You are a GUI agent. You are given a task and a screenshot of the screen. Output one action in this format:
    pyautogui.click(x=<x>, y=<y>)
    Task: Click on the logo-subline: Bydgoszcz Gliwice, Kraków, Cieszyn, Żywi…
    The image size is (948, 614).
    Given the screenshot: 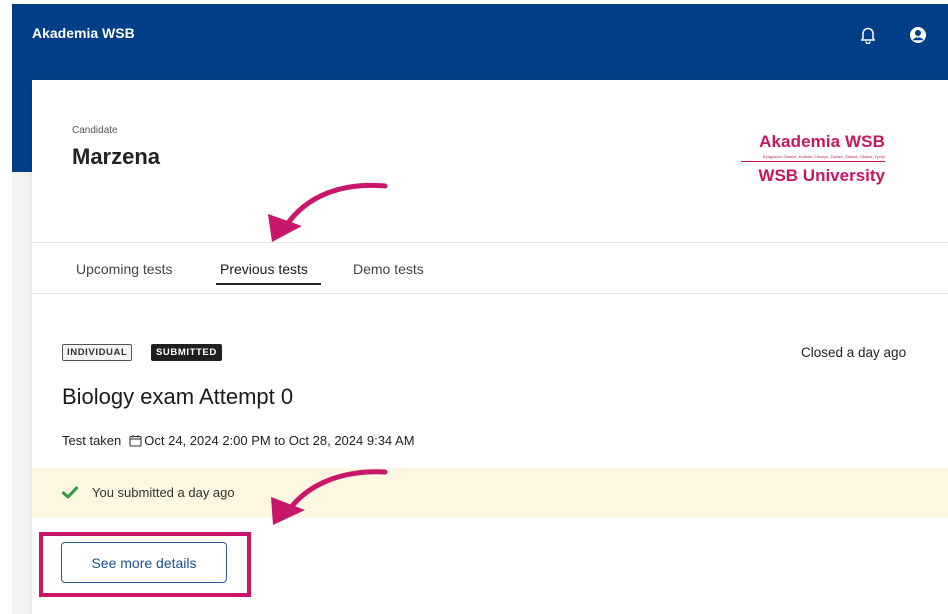 What is the action you would take?
    pyautogui.click(x=824, y=156)
    